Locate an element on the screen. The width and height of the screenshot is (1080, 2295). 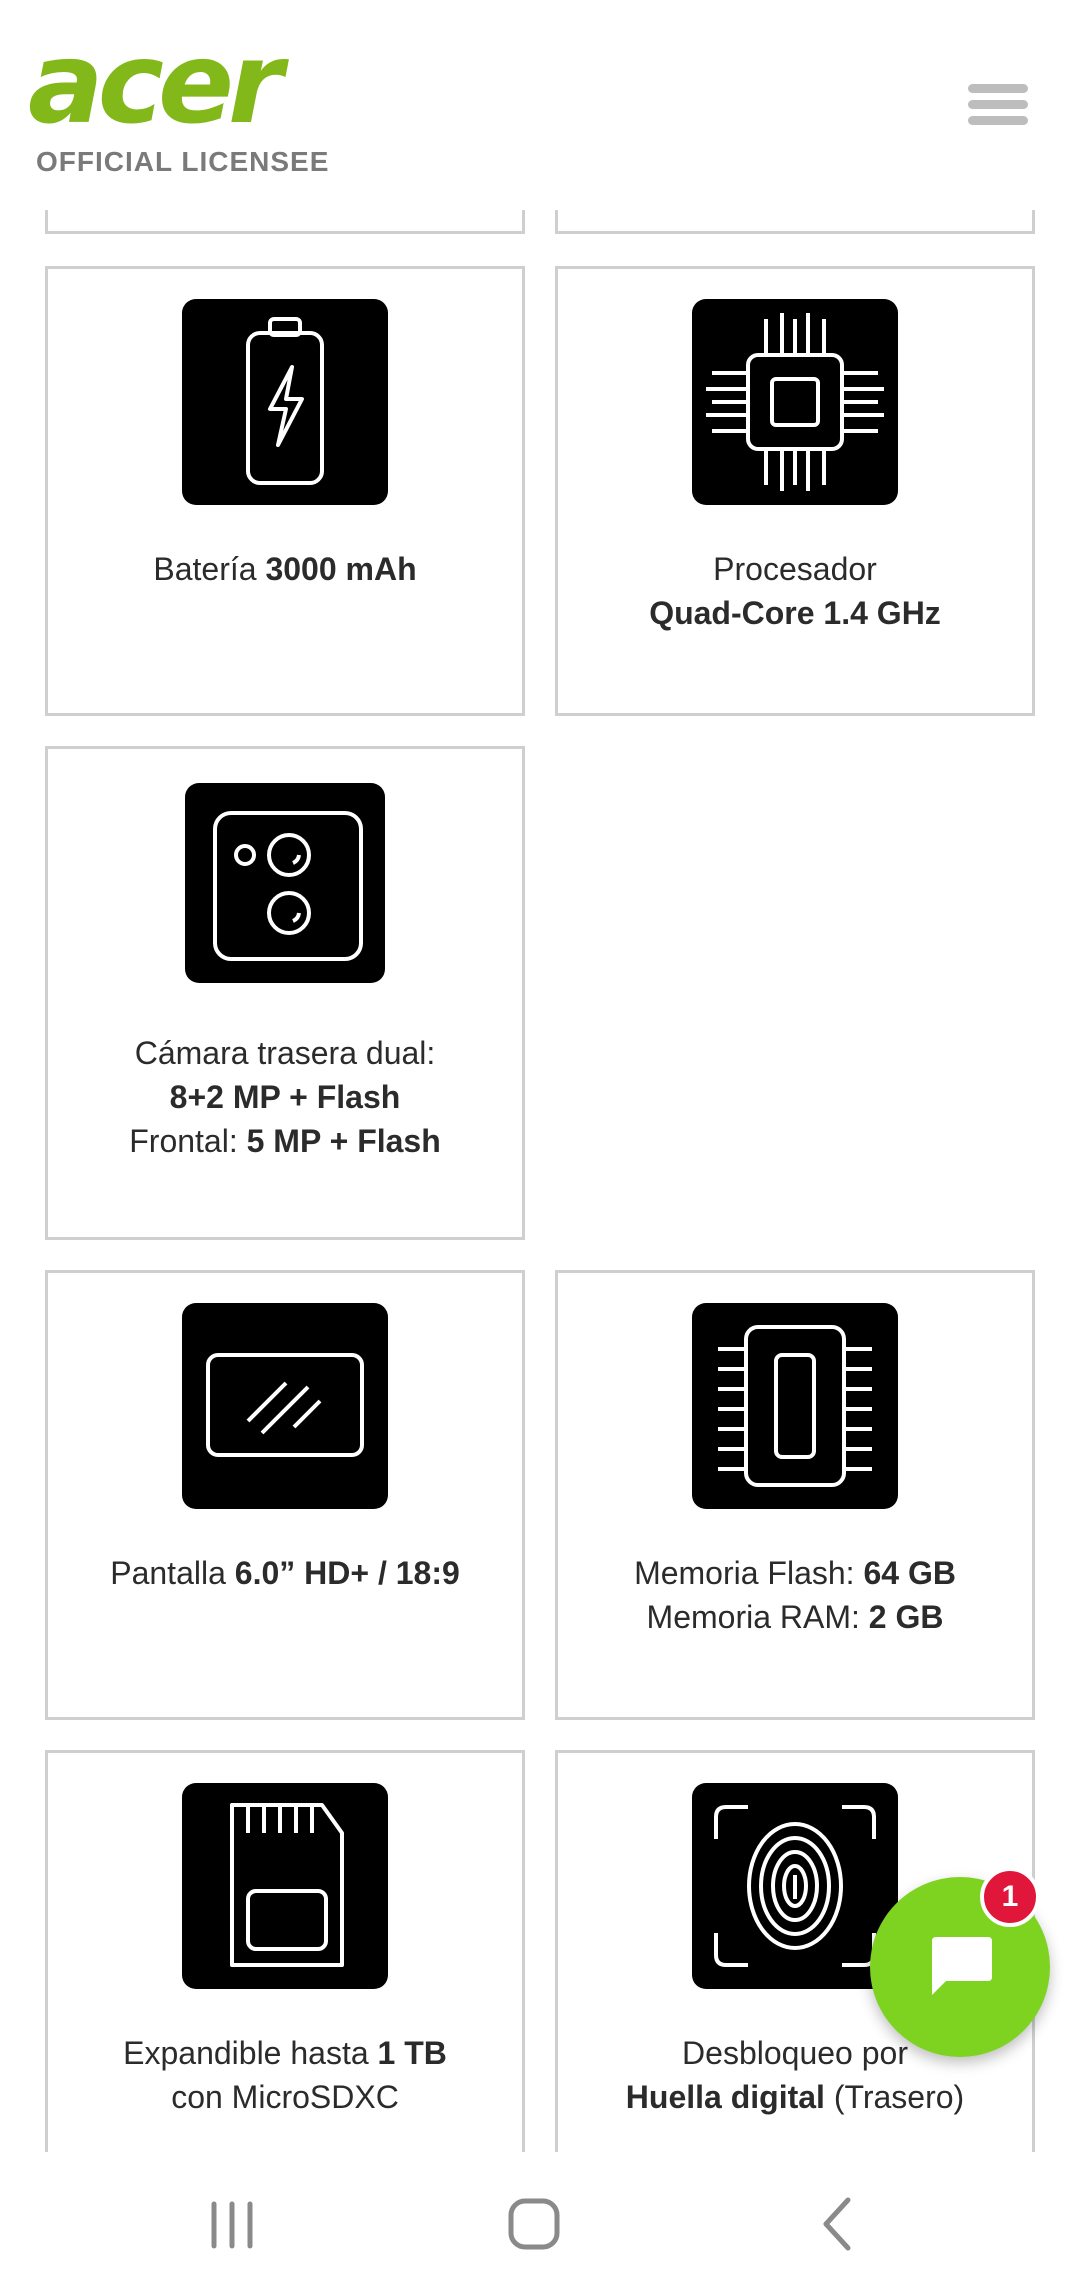
brand-wordmark: acer is located at coordinates (155, 84).